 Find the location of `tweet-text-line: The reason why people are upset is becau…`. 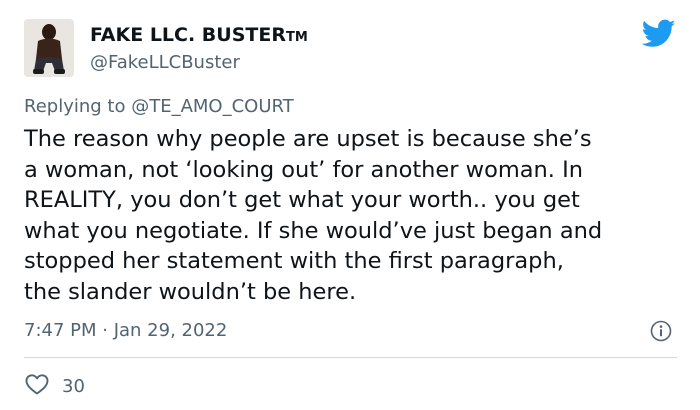

tweet-text-line: The reason why people are upset is becau… is located at coordinates (308, 139).